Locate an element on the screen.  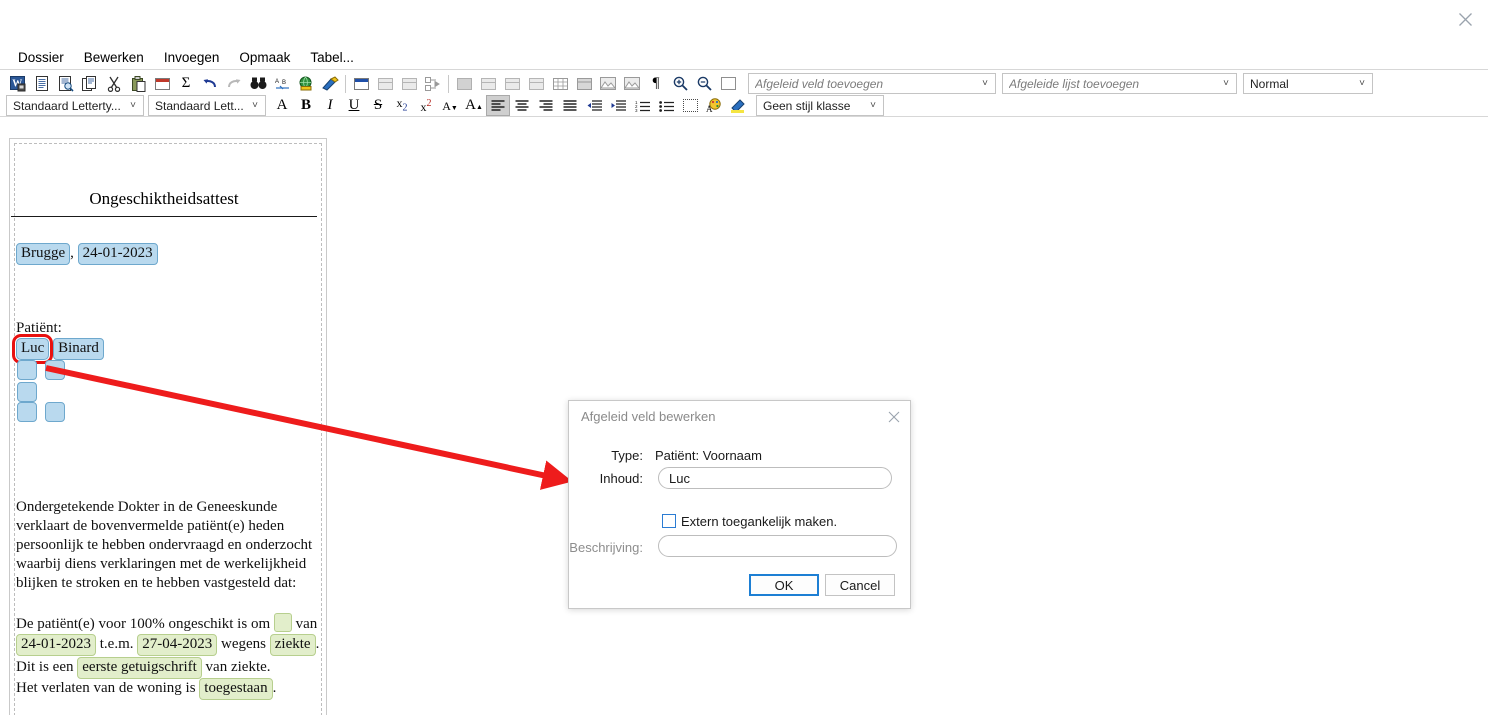
decrease-font-size-icon: A▼ is located at coordinates (450, 105).